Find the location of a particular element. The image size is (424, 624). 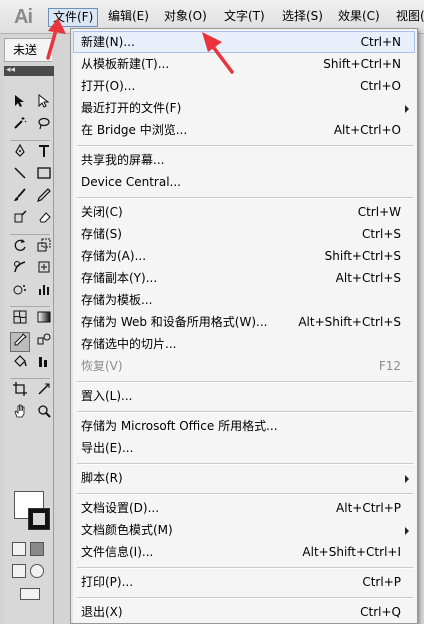

pencil-tool-icon is located at coordinates (44, 198).